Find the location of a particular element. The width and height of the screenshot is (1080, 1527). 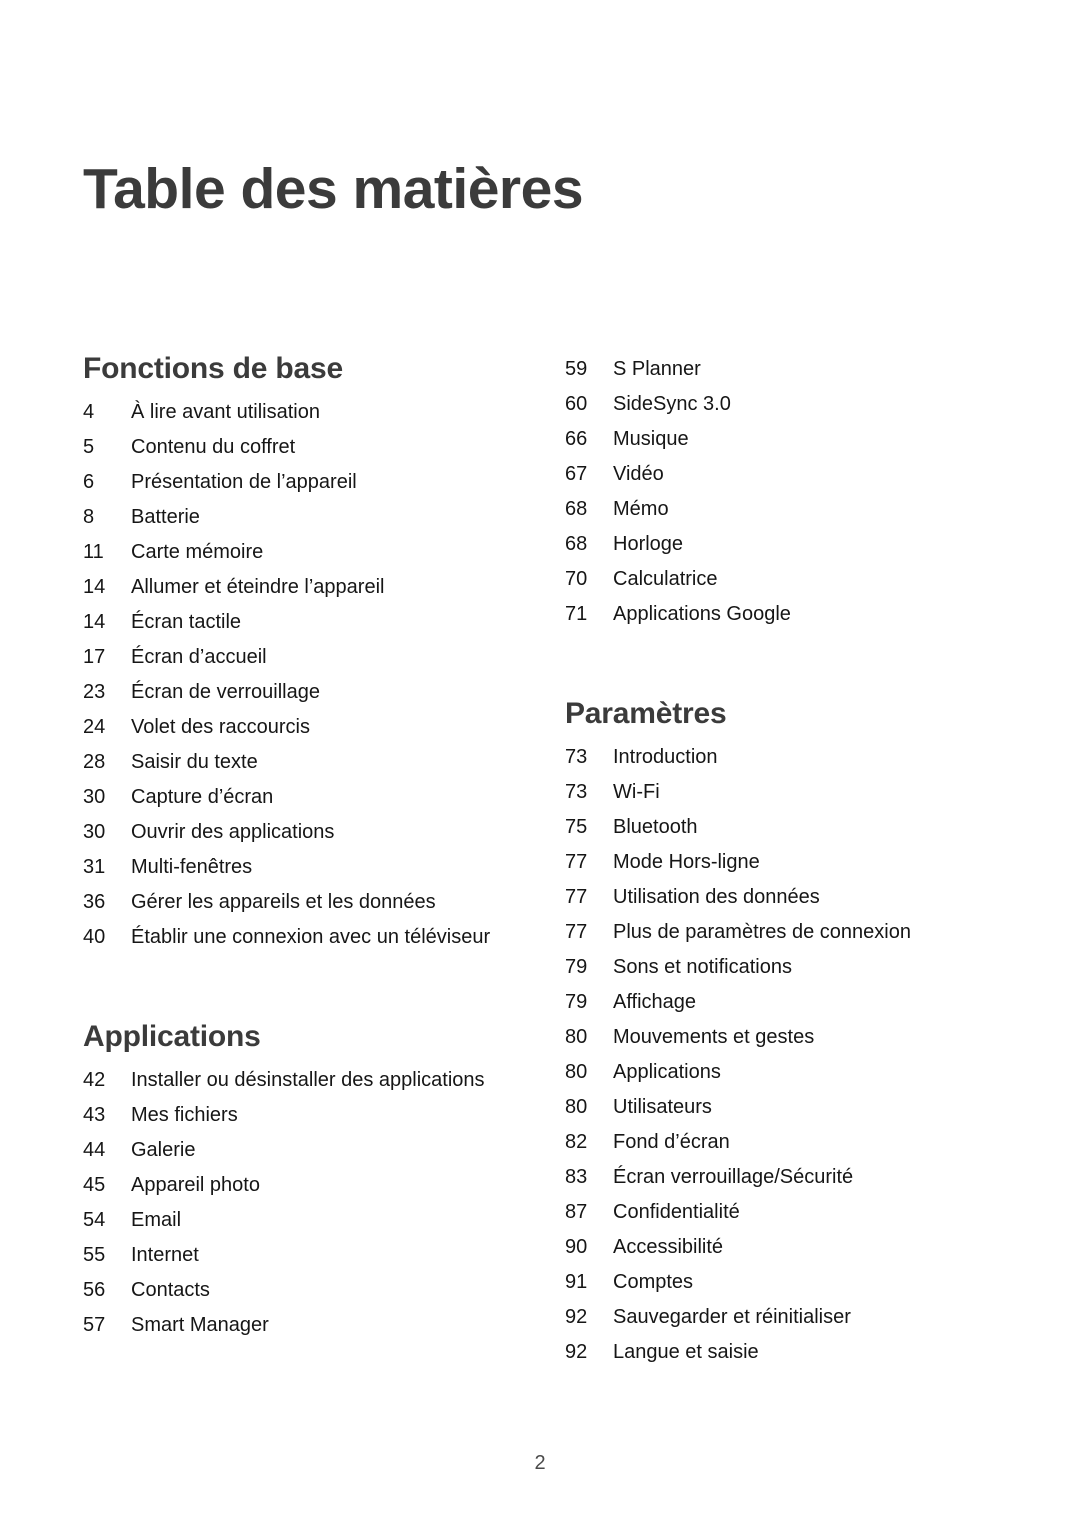

toc-entry-page-number: 42 is located at coordinates (94, 1080).